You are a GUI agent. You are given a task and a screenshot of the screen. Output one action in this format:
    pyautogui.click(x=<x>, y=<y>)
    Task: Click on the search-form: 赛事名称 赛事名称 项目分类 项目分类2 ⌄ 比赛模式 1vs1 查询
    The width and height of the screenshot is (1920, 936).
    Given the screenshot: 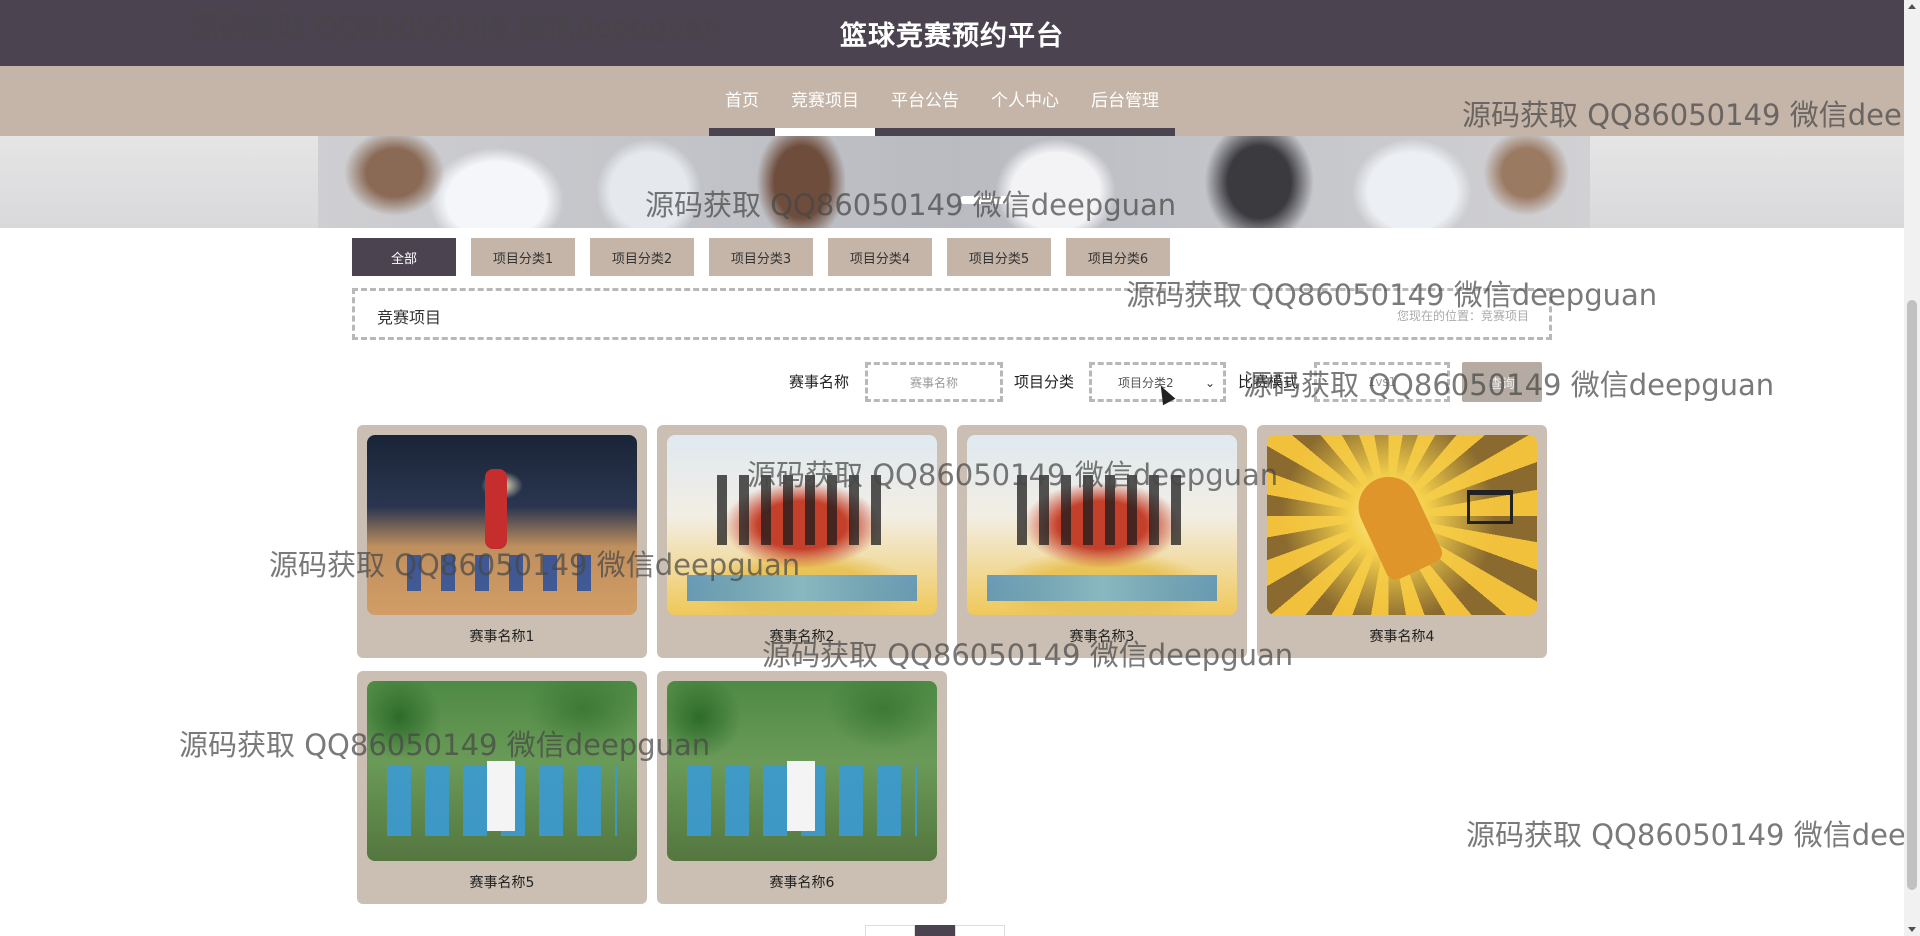 What is the action you would take?
    pyautogui.click(x=952, y=382)
    